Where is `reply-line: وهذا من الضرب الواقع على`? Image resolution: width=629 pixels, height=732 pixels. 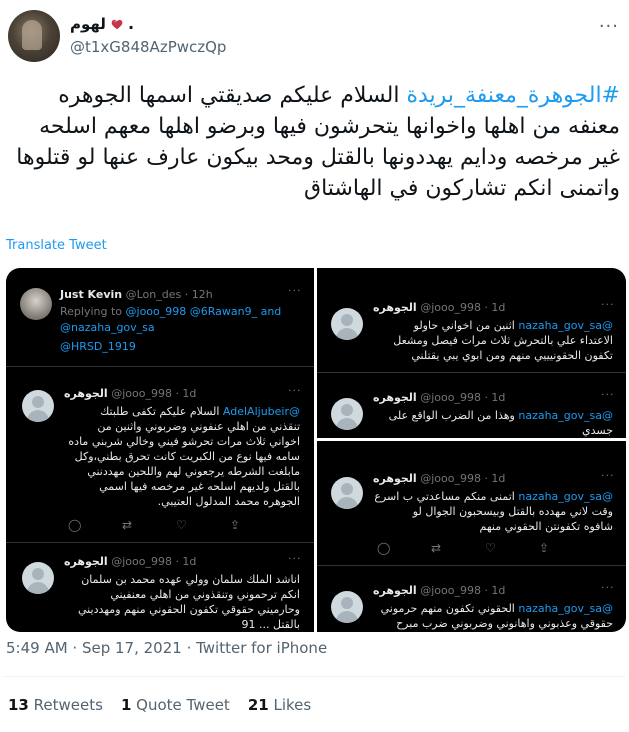 reply-line: وهذا من الضرب الواقع على is located at coordinates (451, 415).